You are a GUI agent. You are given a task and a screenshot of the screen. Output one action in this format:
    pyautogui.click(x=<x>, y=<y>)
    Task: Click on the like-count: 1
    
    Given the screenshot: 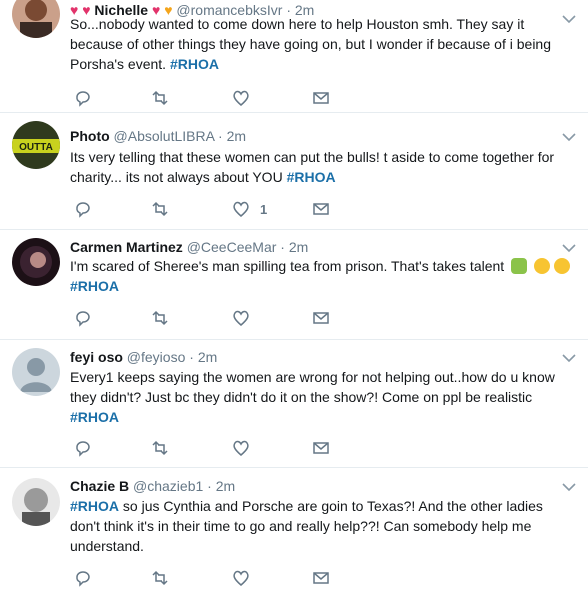 What is the action you would take?
    pyautogui.click(x=264, y=209)
    